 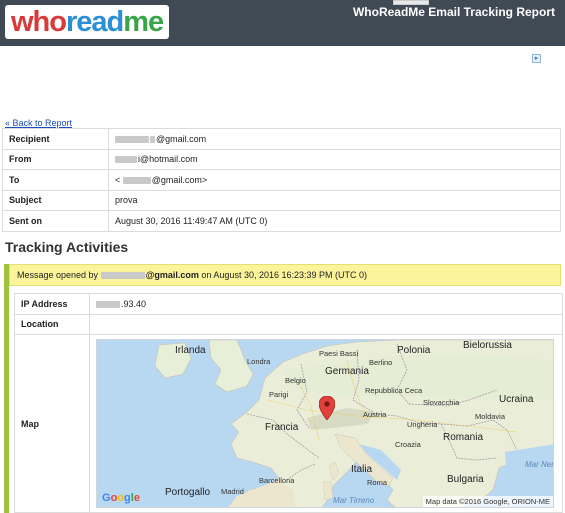 I want to click on map-label: Map, so click(x=52, y=423).